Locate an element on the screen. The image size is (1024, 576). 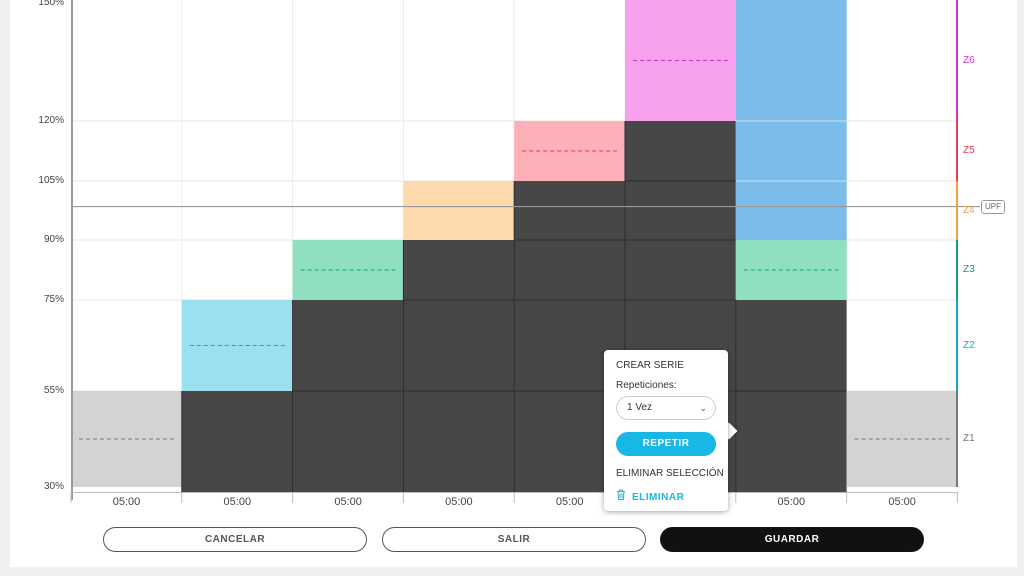
save-button: GUARDAR is located at coordinates (792, 539).